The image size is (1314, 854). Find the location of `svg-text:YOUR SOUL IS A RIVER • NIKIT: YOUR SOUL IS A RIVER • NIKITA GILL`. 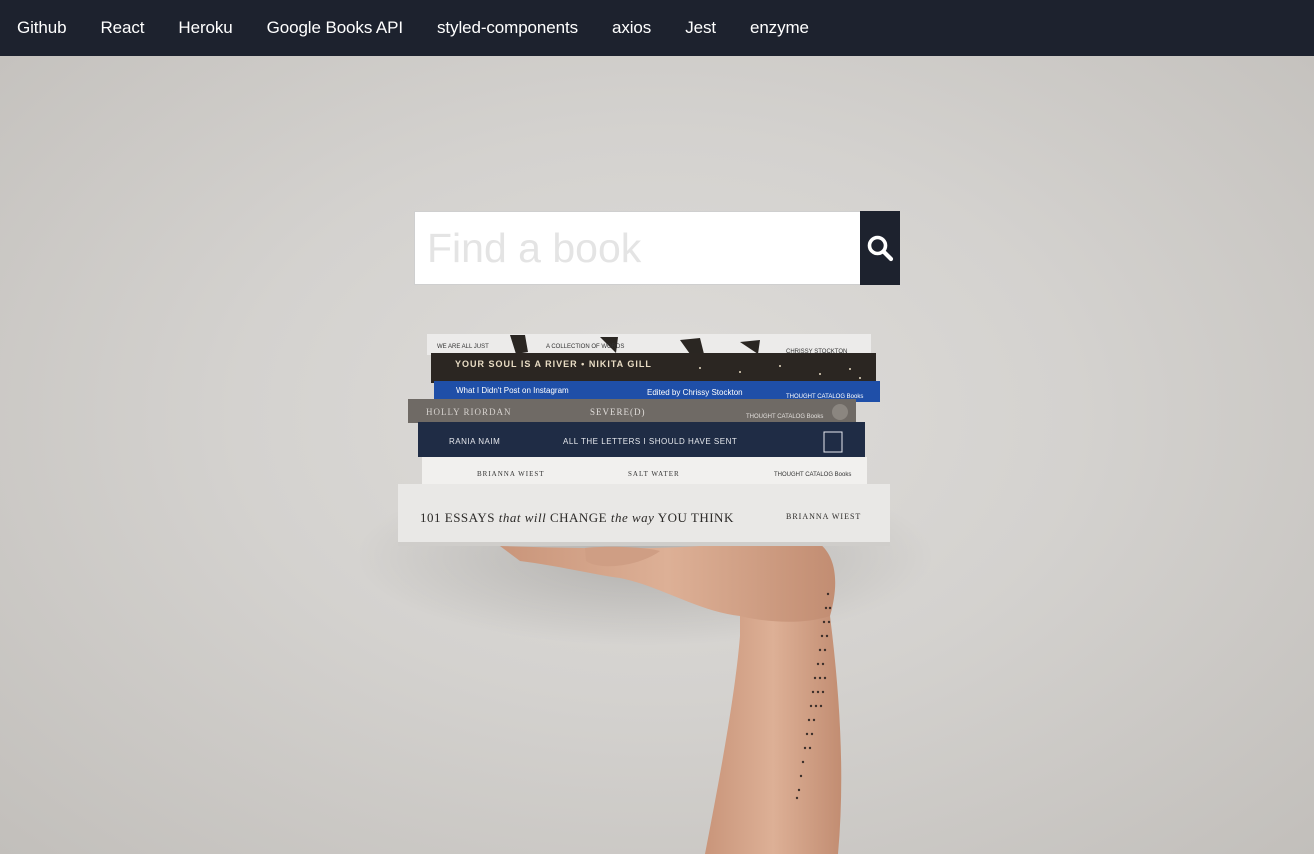

svg-text:YOUR SOUL IS A RIVER • NIKIT: YOUR SOUL IS A RIVER • NIKITA GILL is located at coordinates (553, 364).